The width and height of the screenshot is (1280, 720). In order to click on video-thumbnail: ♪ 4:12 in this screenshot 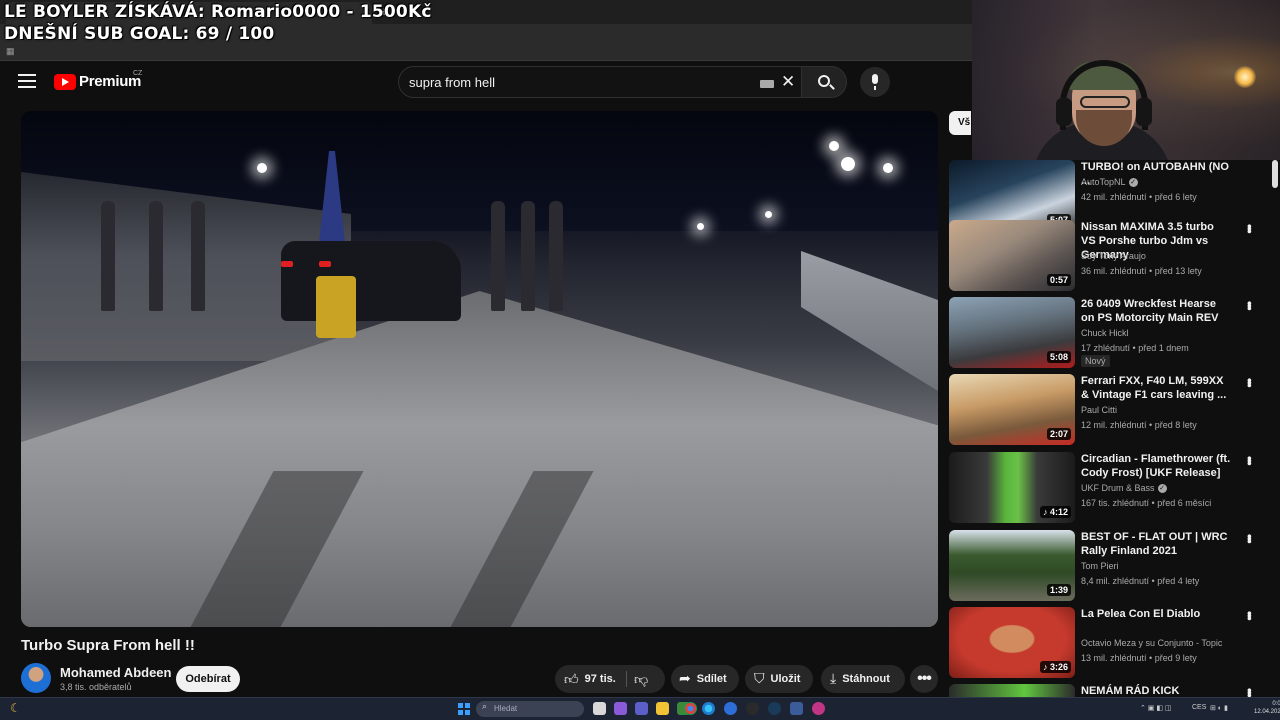, I will do `click(1012, 487)`.